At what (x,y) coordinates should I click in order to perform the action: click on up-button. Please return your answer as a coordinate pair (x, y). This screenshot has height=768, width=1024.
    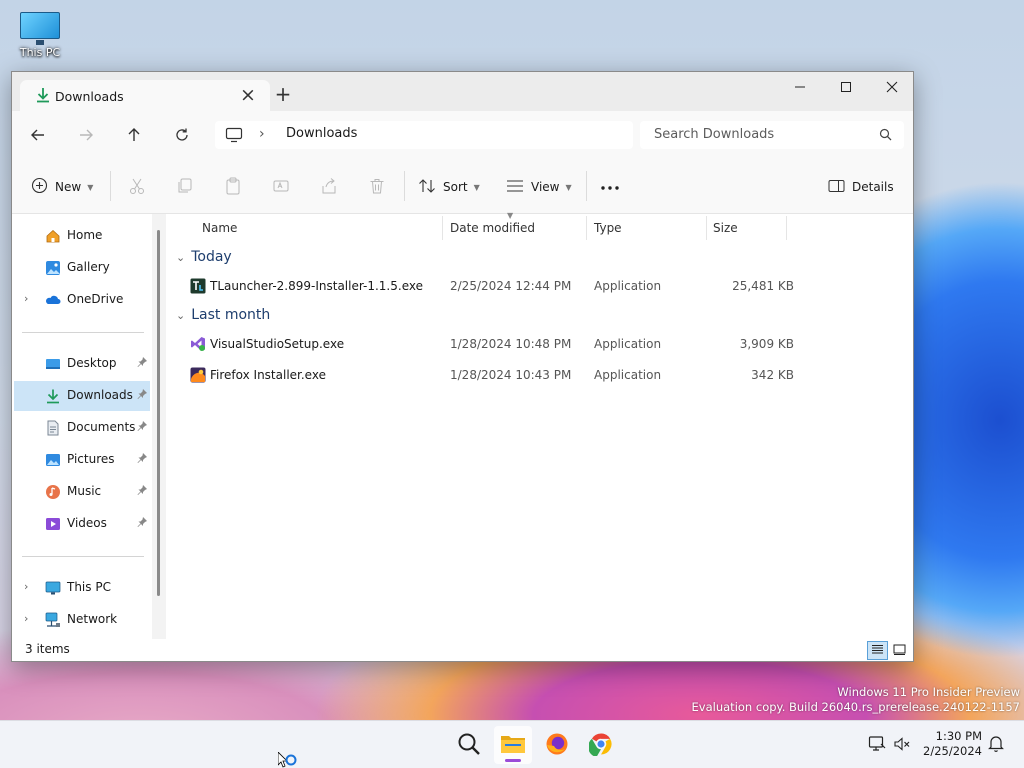
    Looking at the image, I should click on (134, 135).